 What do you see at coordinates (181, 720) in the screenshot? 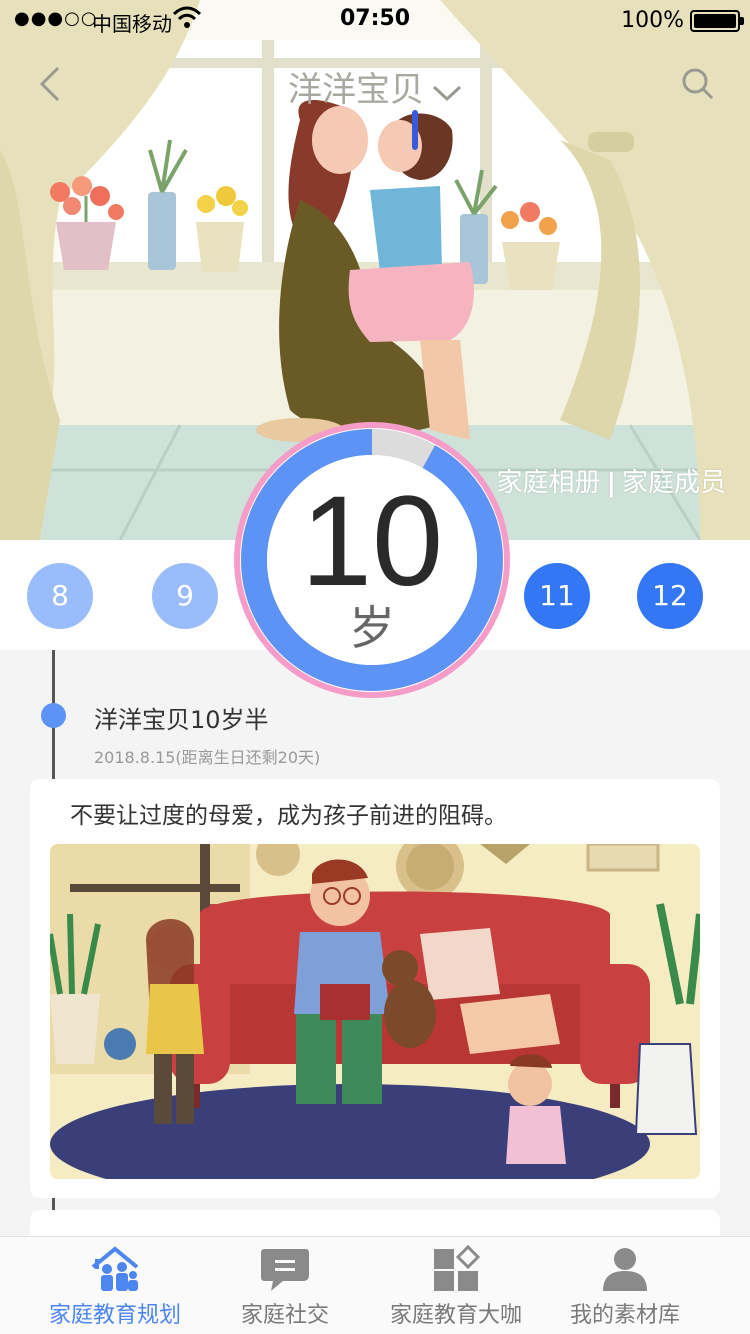
I see `entry-title: 洋洋宝贝10岁半` at bounding box center [181, 720].